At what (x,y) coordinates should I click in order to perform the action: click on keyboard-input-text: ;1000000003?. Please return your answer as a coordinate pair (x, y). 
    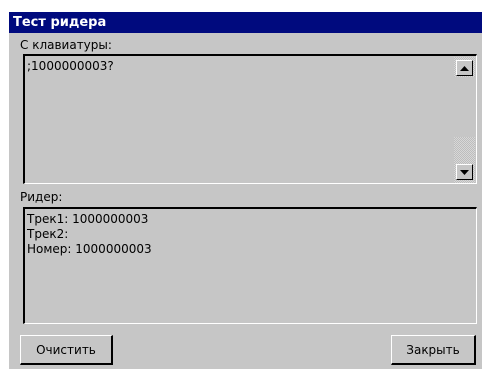
    Looking at the image, I should click on (70, 66).